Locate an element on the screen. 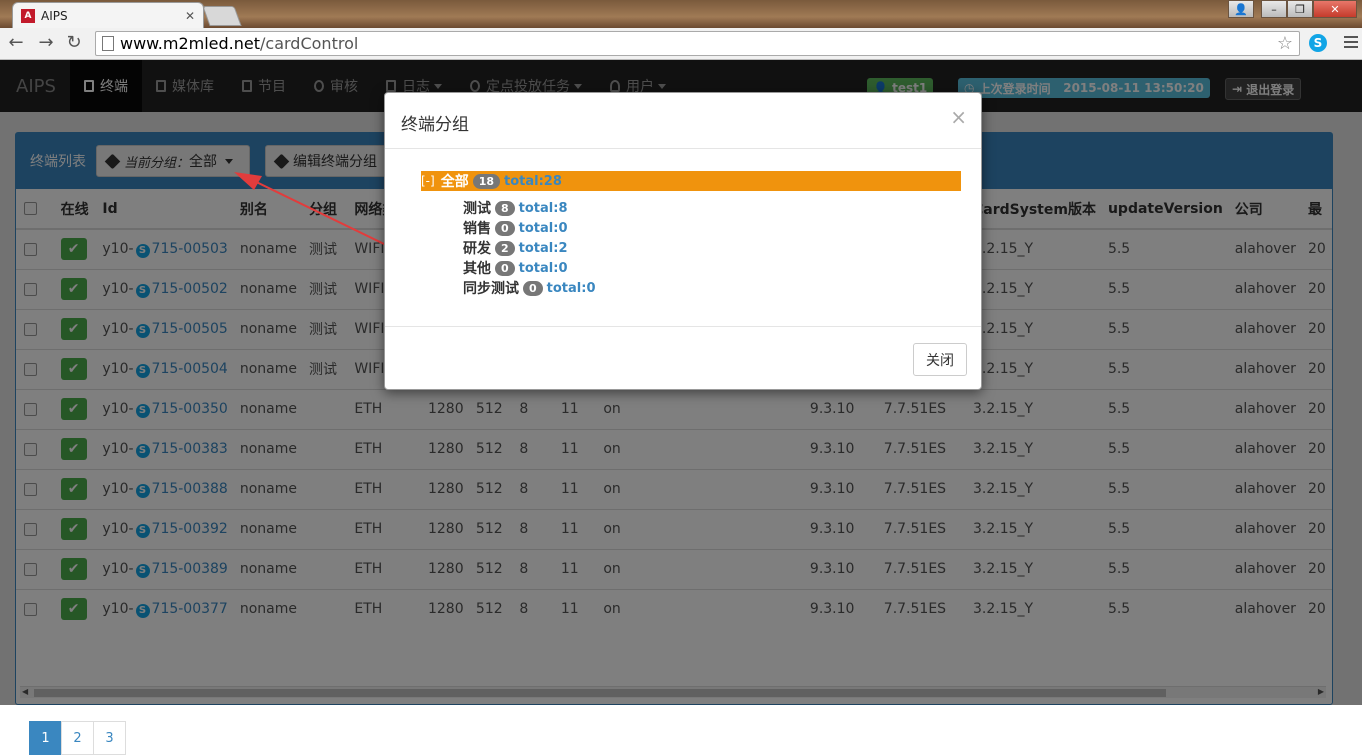  tree-child-node: 销售 0 total:0 is located at coordinates (515, 228).